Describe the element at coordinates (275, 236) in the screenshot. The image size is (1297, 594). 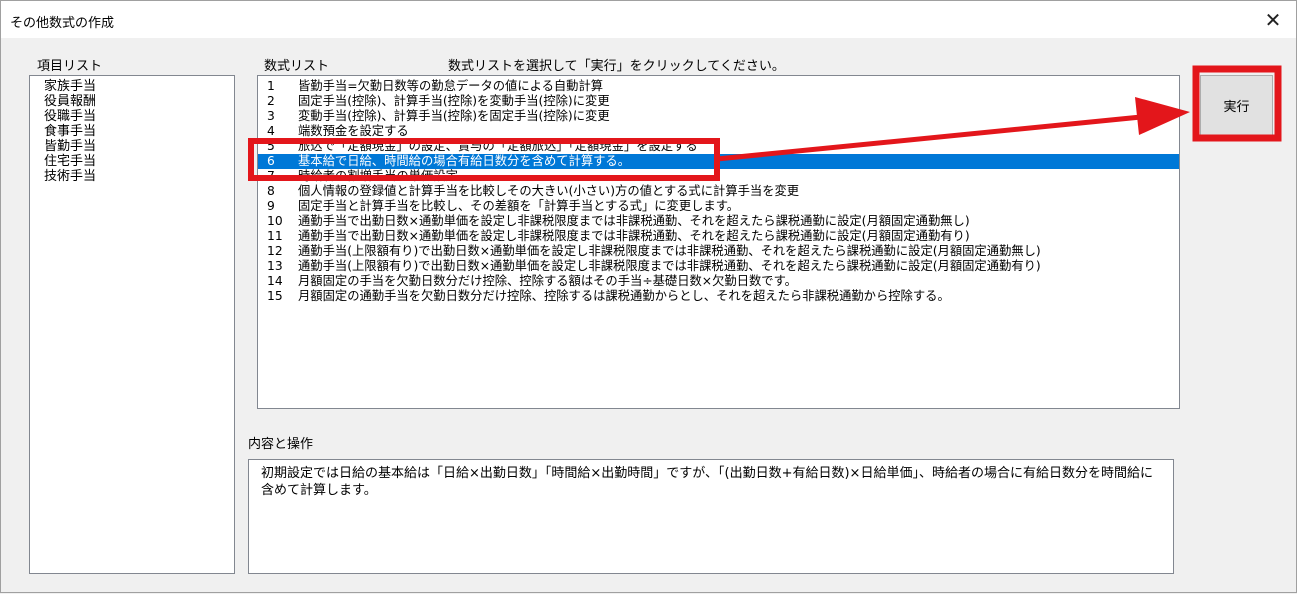
I see `formula-row-number: 11` at that location.